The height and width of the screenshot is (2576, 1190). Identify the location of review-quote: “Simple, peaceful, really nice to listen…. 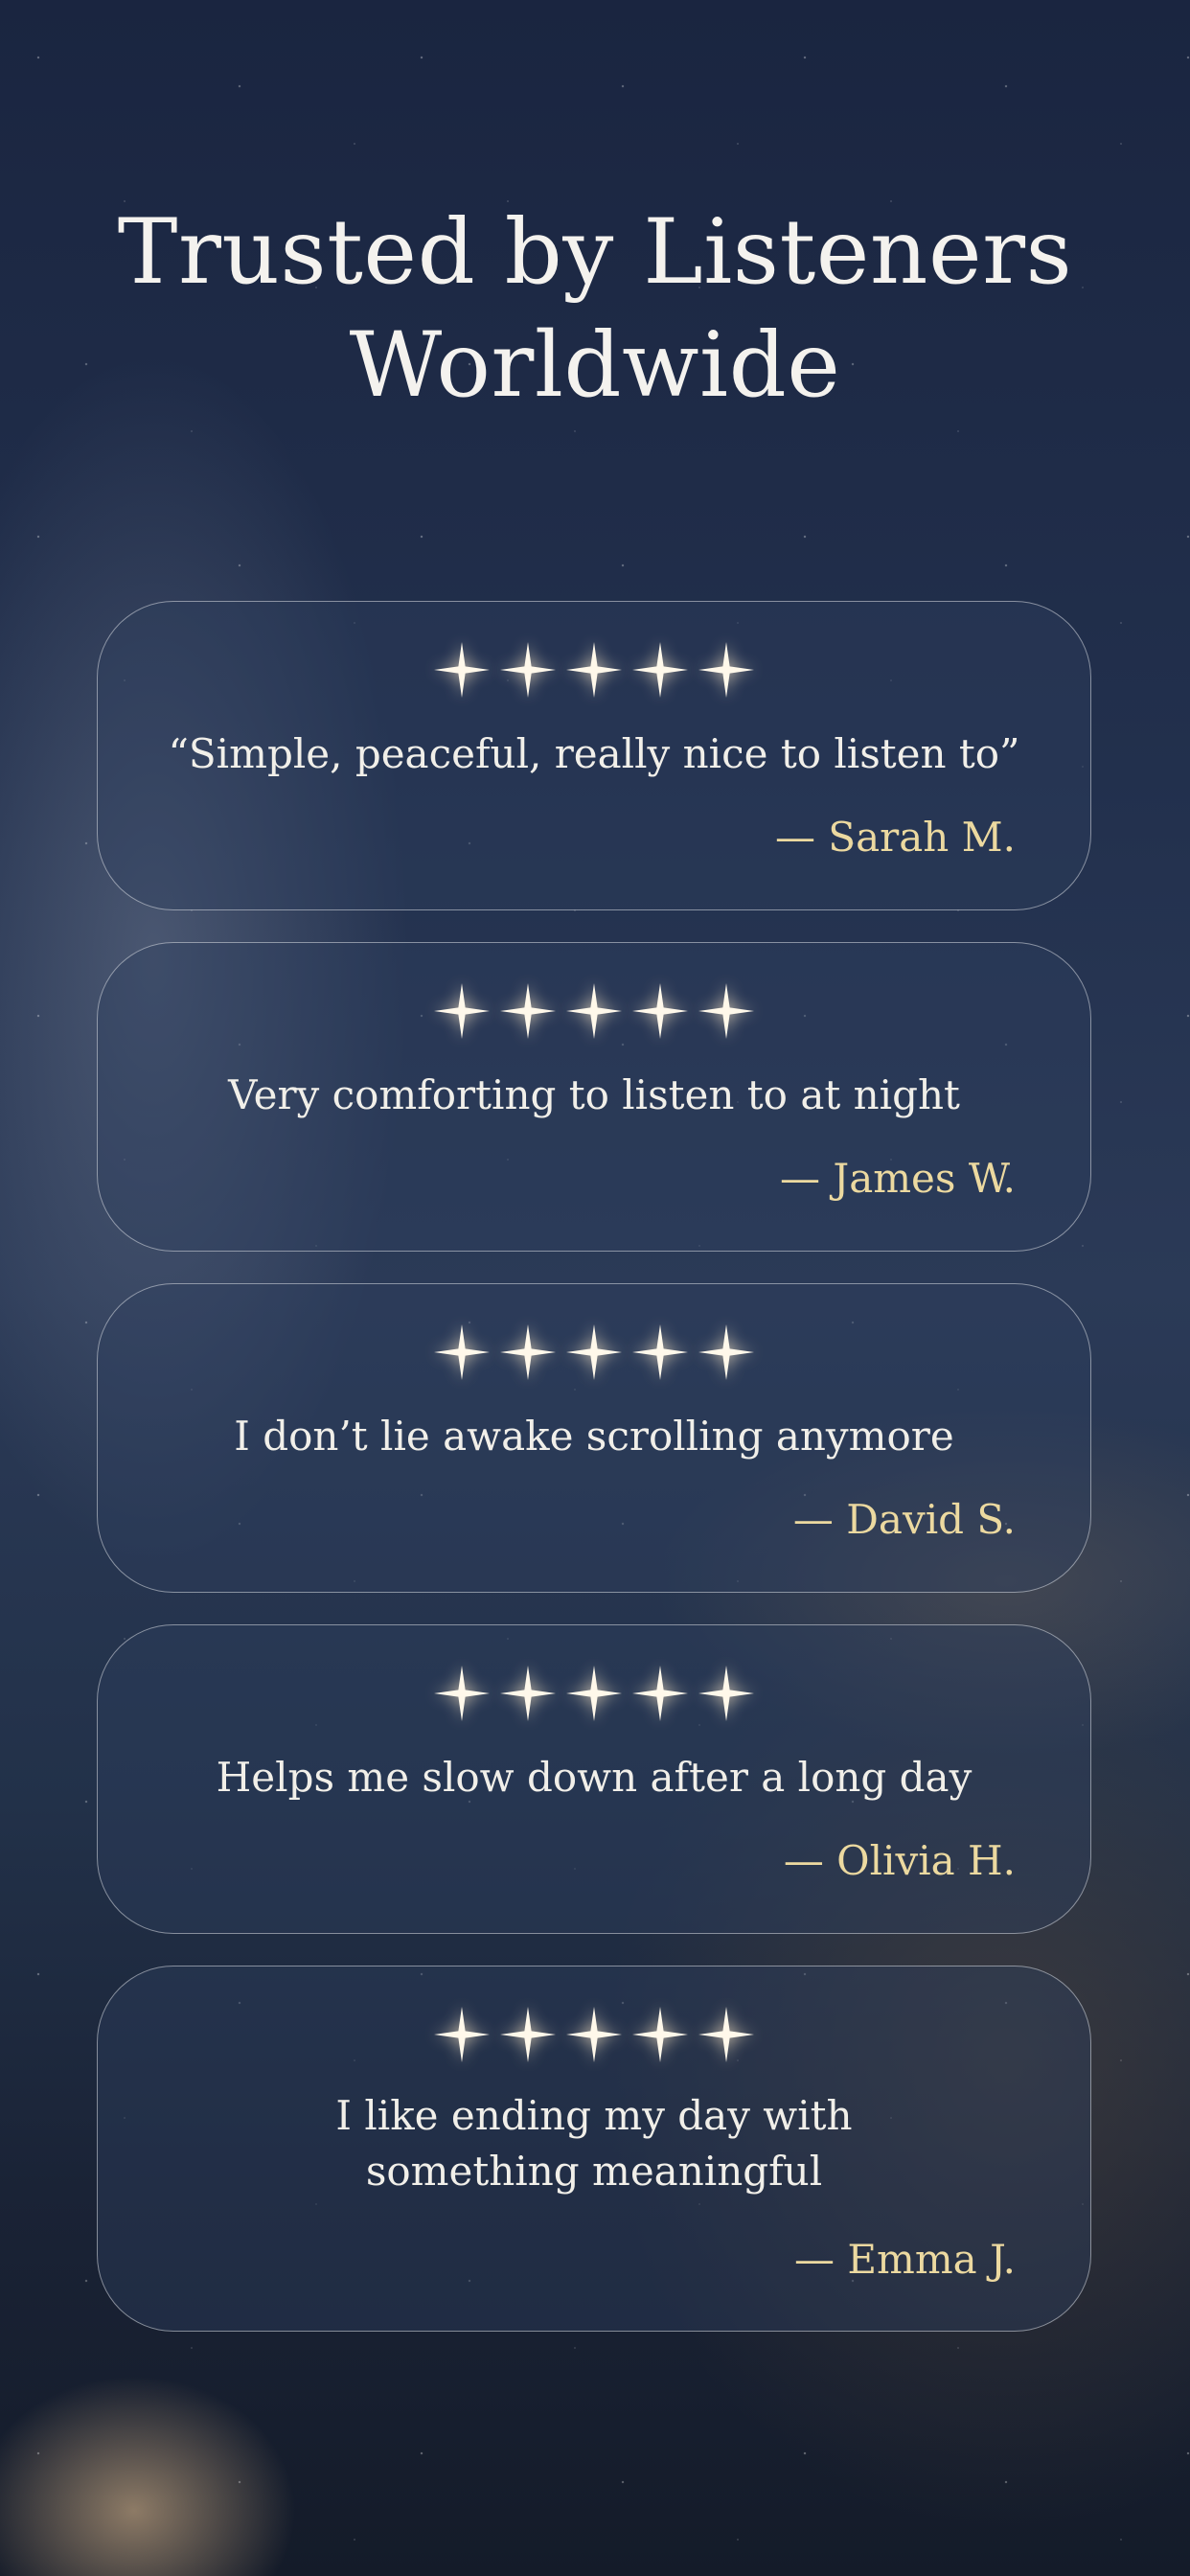
(594, 753).